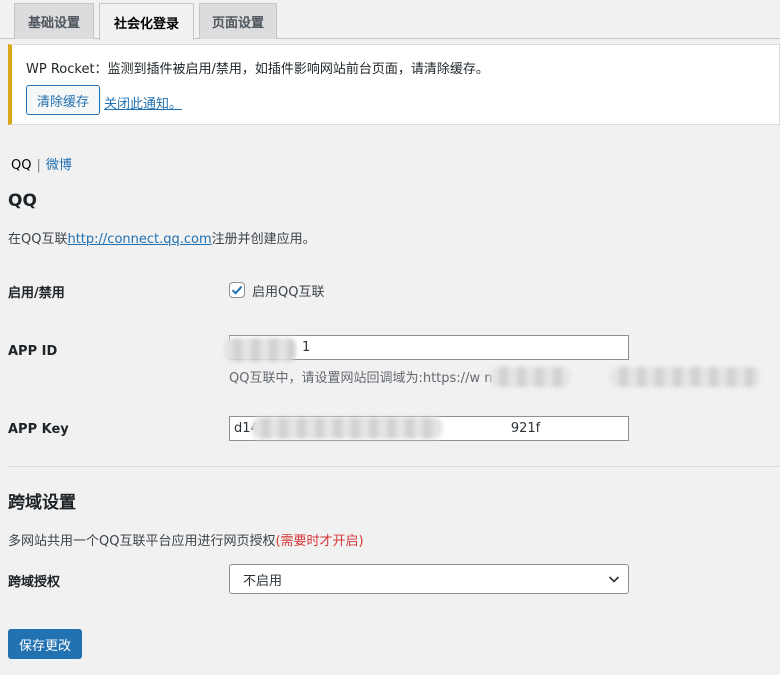 The image size is (780, 675). I want to click on enable-label: 启用/禁用, so click(36, 293).